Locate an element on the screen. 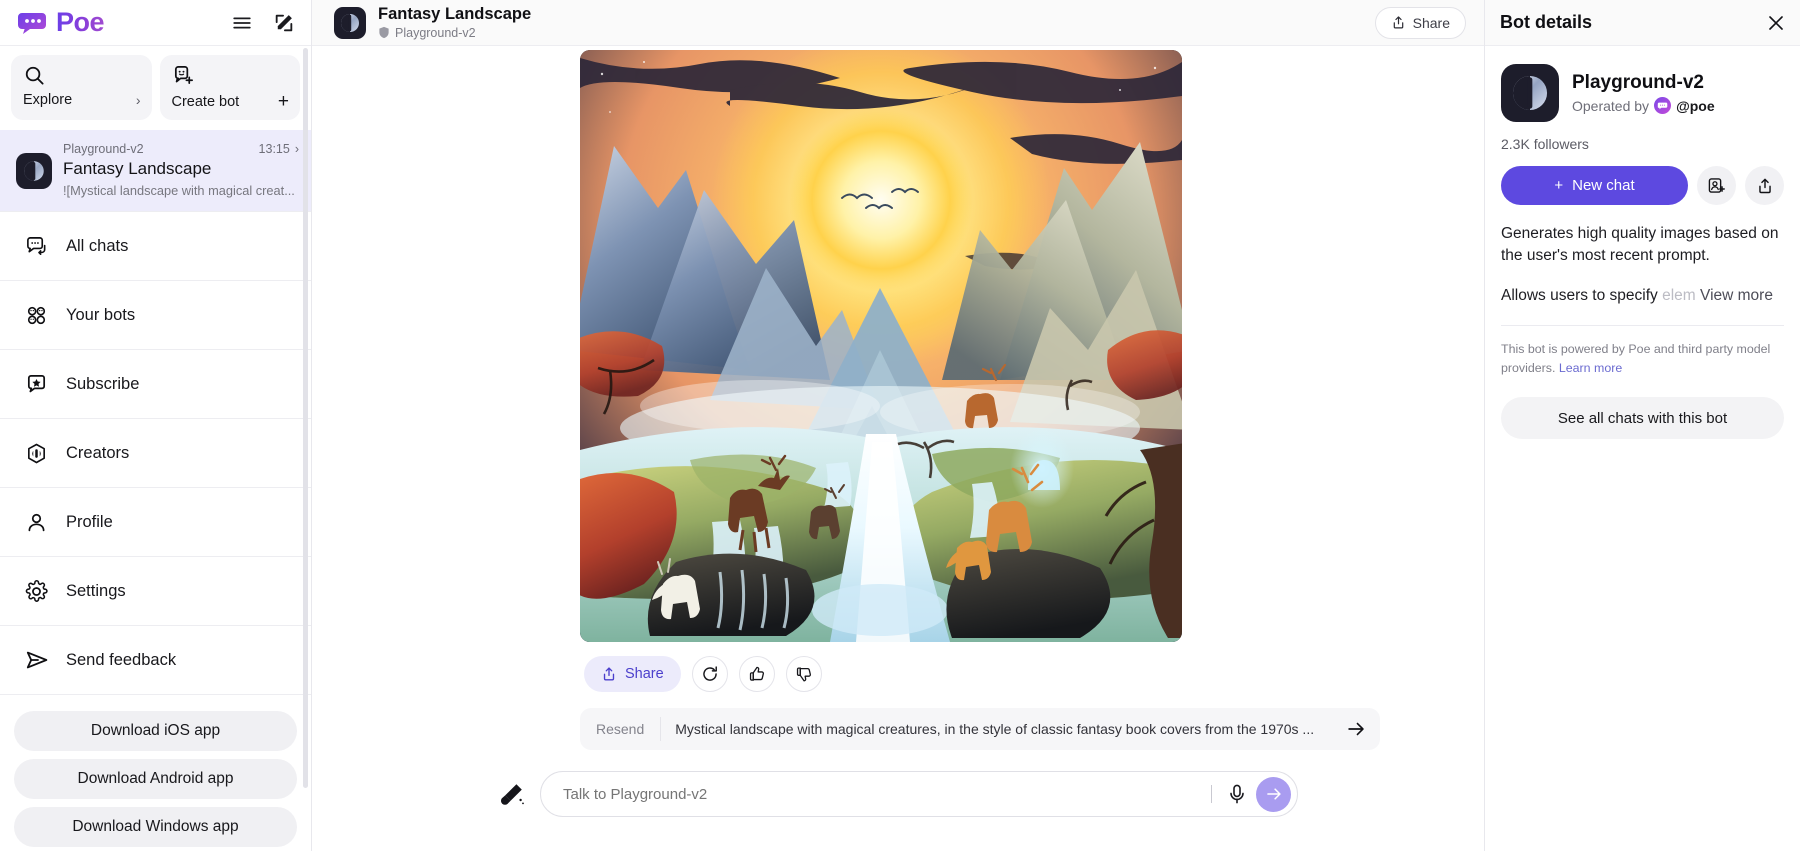 Image resolution: width=1800 pixels, height=851 pixels. sidebar-item-label: Subscribe is located at coordinates (103, 383).